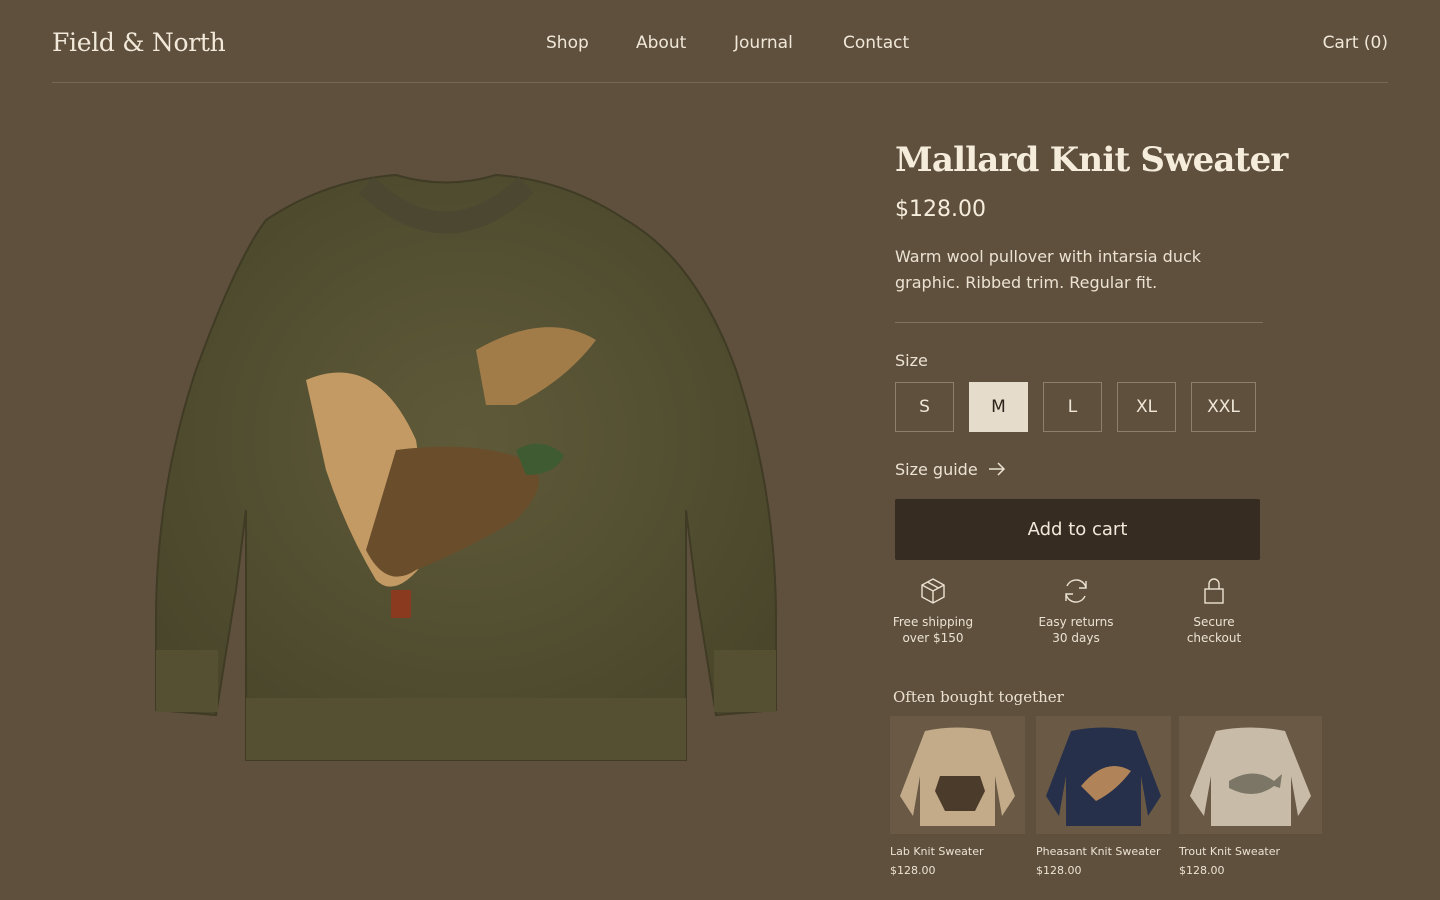 The height and width of the screenshot is (900, 1440). I want to click on feature-checkout: Secure checkout, so click(1214, 611).